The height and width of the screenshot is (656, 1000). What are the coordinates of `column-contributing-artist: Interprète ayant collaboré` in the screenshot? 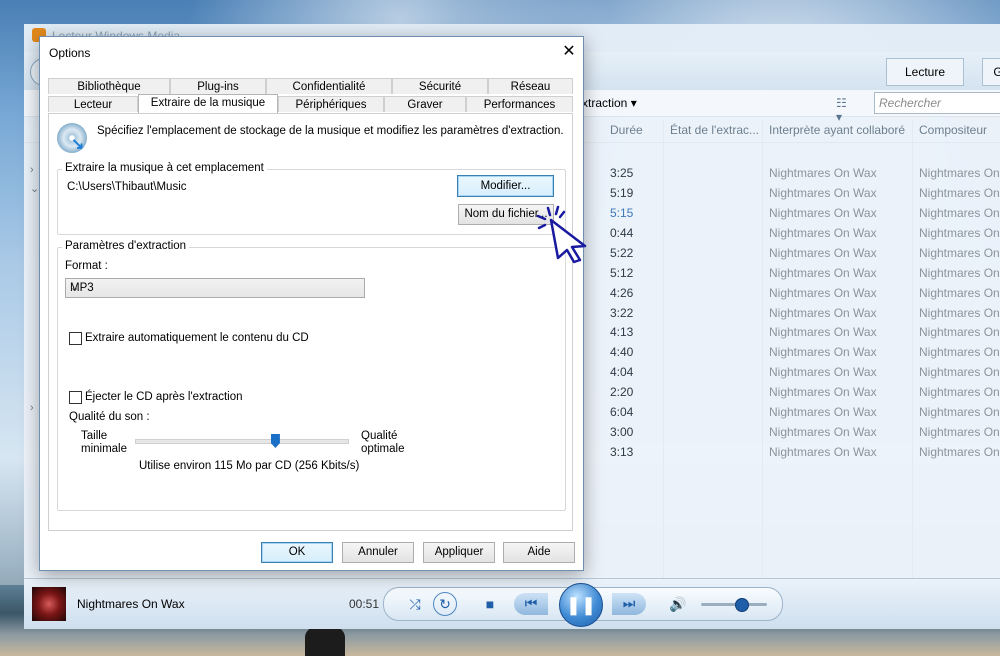 It's located at (837, 130).